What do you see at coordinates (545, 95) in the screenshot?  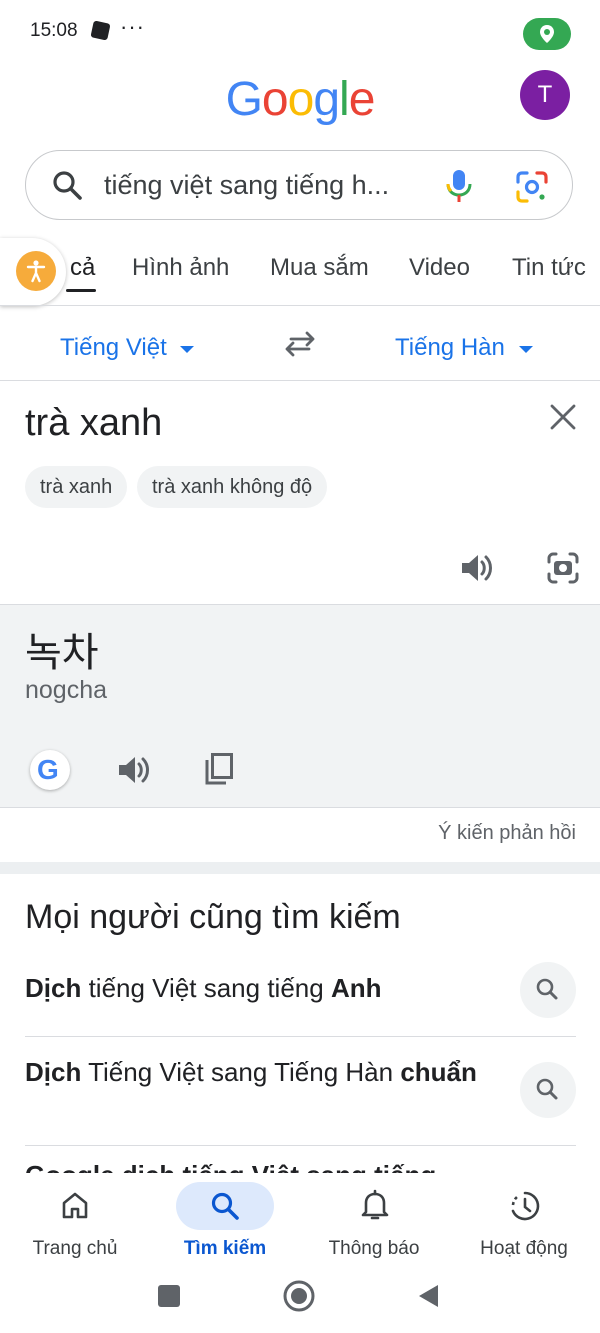 I see `account-avatar: T` at bounding box center [545, 95].